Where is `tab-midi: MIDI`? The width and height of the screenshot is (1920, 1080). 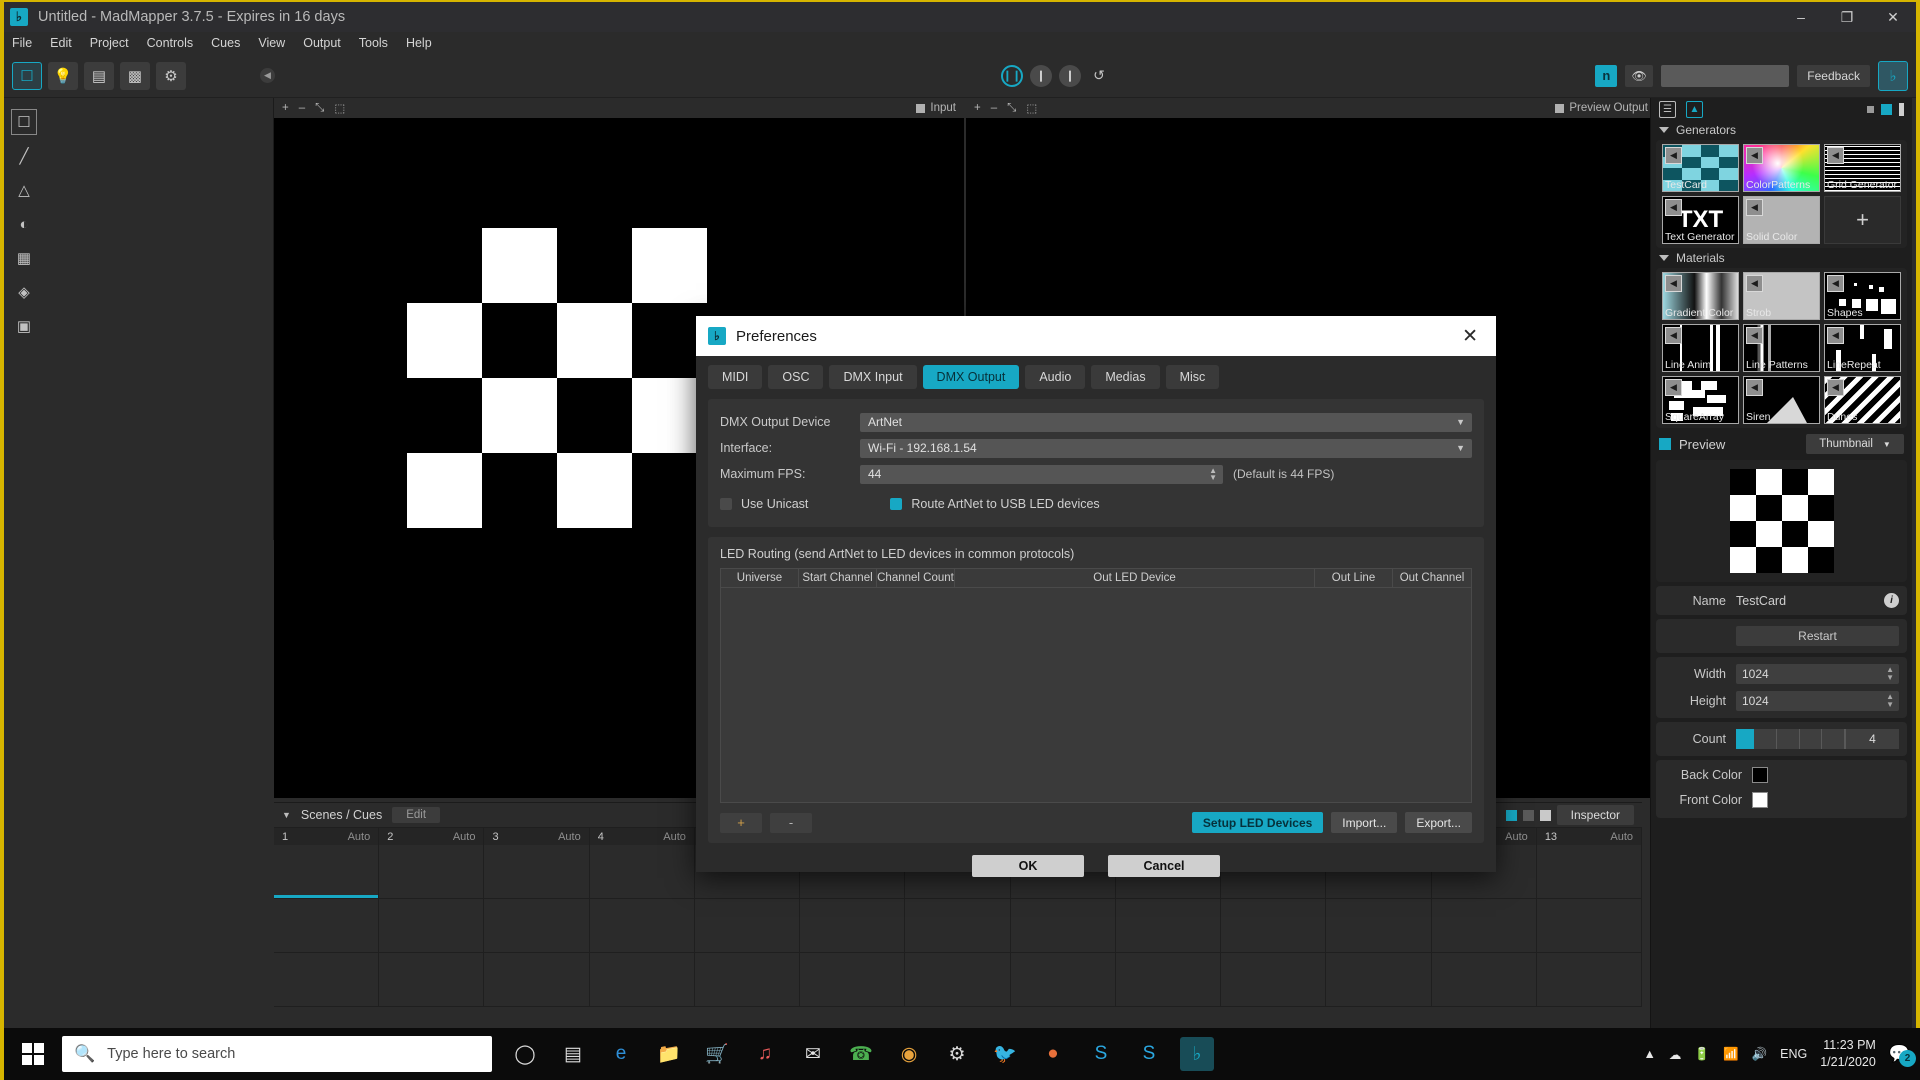 tab-midi: MIDI is located at coordinates (735, 377).